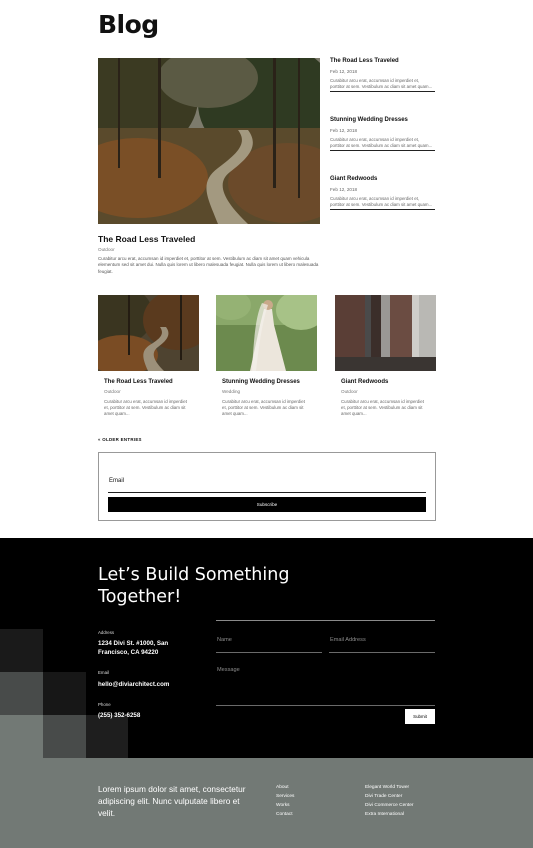 This screenshot has width=533, height=848. I want to click on post-card-title: The Road Less Traveled, so click(148, 382).